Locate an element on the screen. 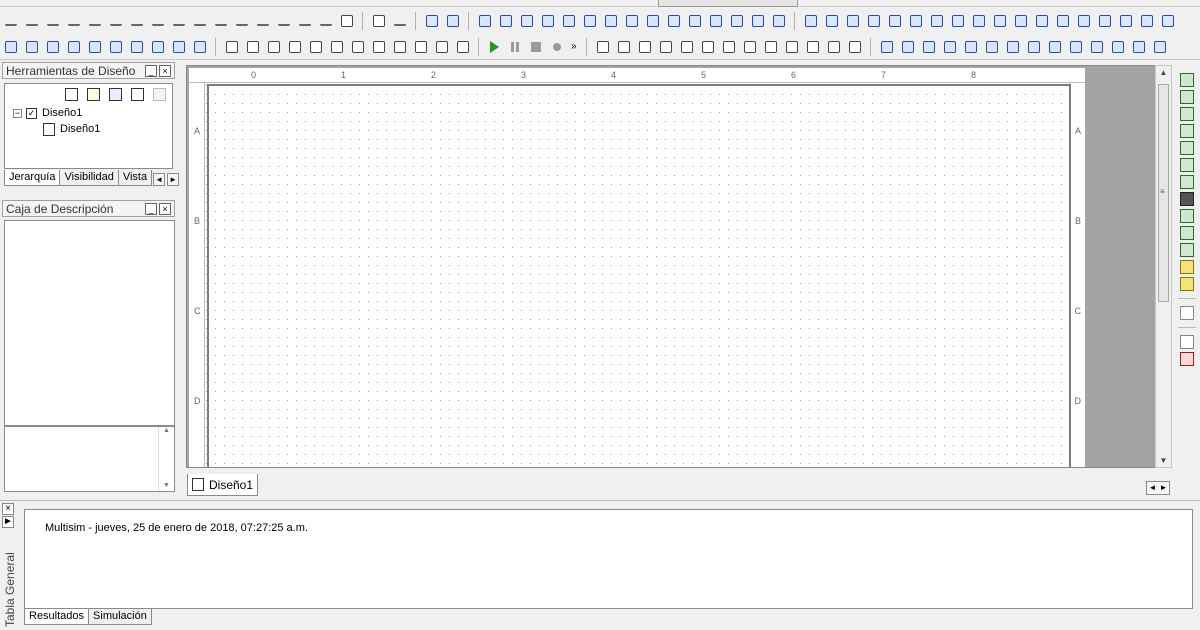  target-icon is located at coordinates (337, 46).